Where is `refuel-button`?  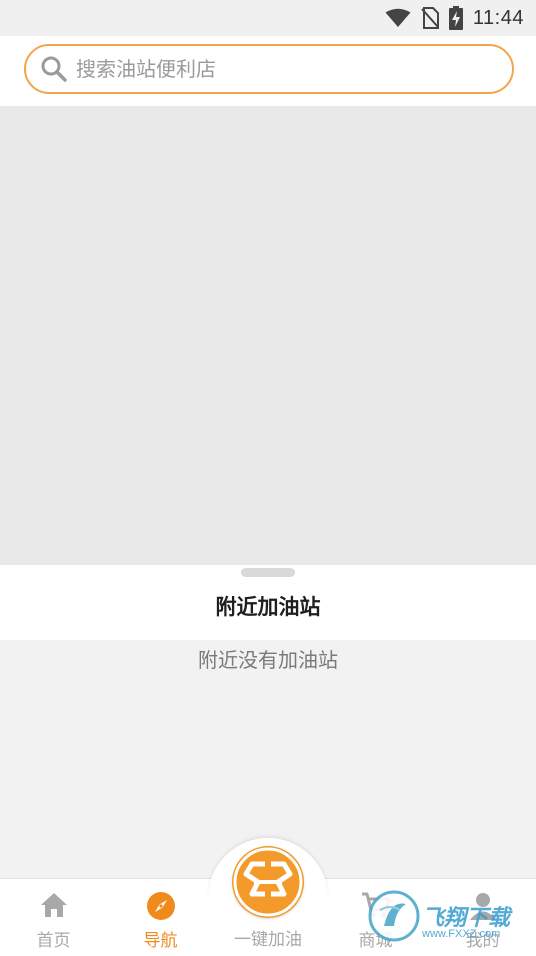 refuel-button is located at coordinates (268, 882).